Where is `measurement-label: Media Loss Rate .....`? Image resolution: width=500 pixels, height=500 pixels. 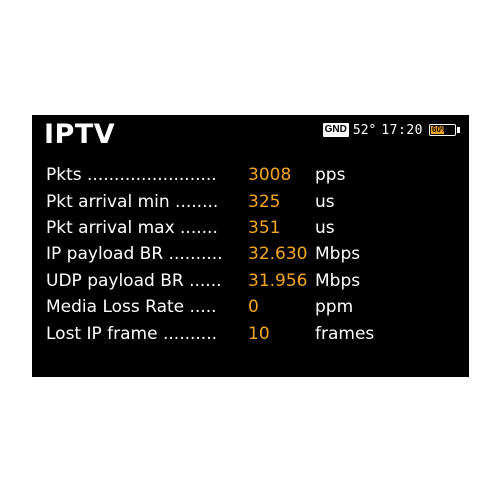
measurement-label: Media Loss Rate ..... is located at coordinates (131, 307).